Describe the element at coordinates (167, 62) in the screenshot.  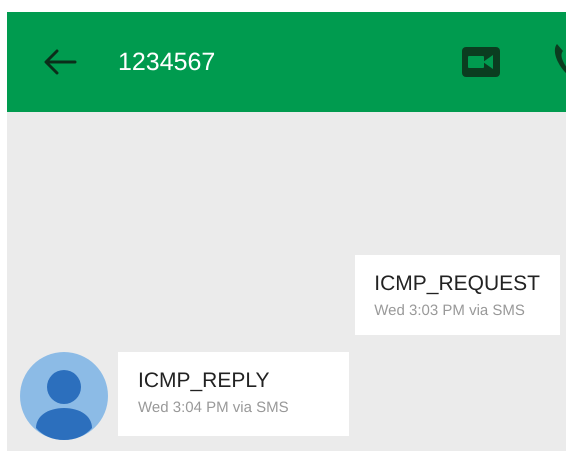
I see `contact-number: 1234567` at that location.